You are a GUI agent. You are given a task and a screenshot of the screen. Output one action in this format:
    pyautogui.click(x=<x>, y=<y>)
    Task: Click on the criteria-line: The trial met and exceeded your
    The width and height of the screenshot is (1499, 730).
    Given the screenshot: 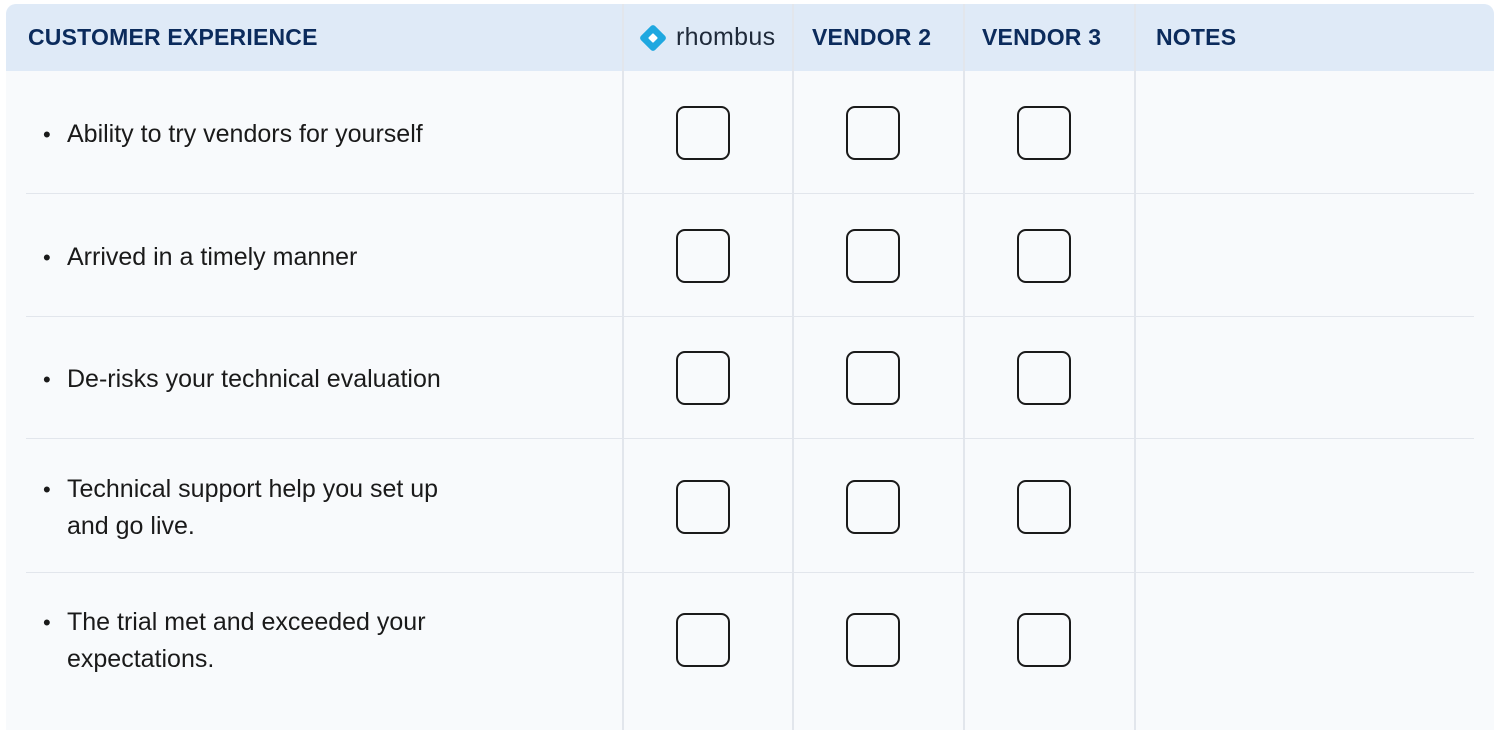 What is the action you would take?
    pyautogui.click(x=246, y=622)
    